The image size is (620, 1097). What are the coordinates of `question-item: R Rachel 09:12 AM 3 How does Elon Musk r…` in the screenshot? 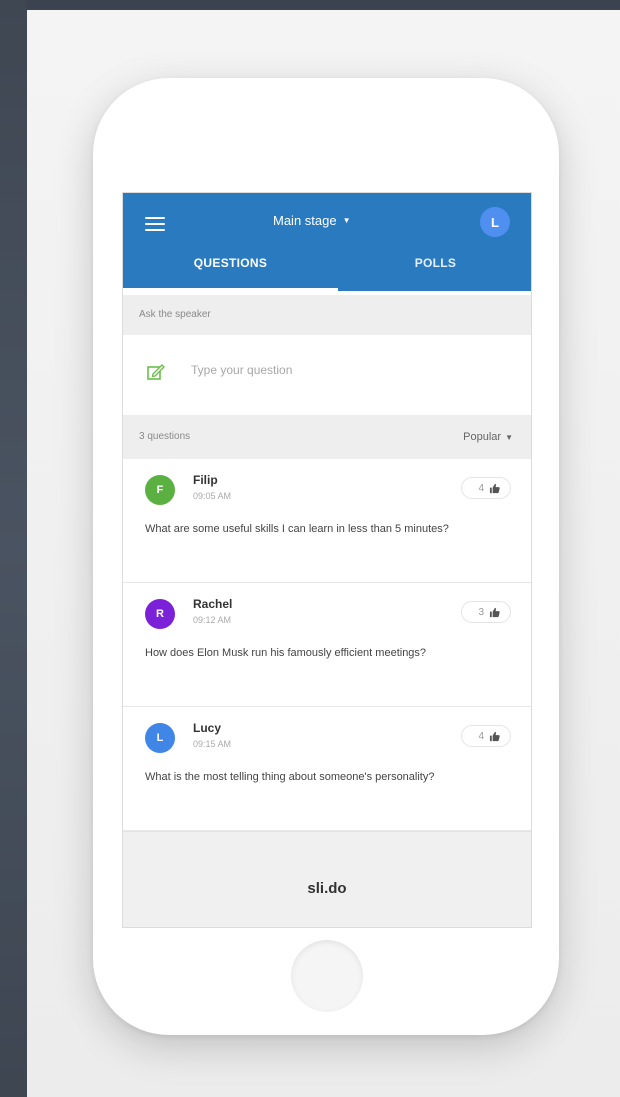 It's located at (327, 645).